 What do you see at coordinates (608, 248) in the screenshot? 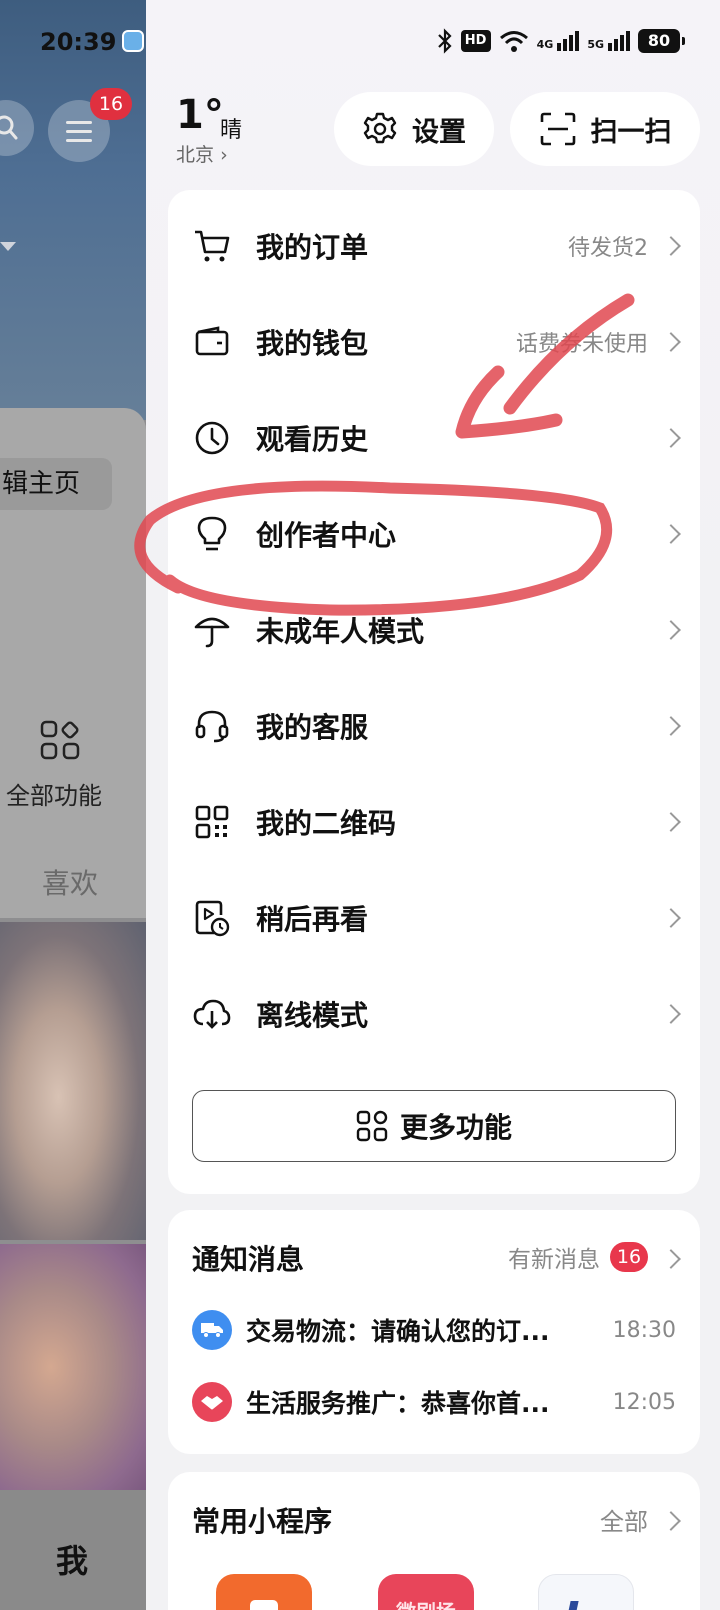
I see `menu-sub: 待发货2` at bounding box center [608, 248].